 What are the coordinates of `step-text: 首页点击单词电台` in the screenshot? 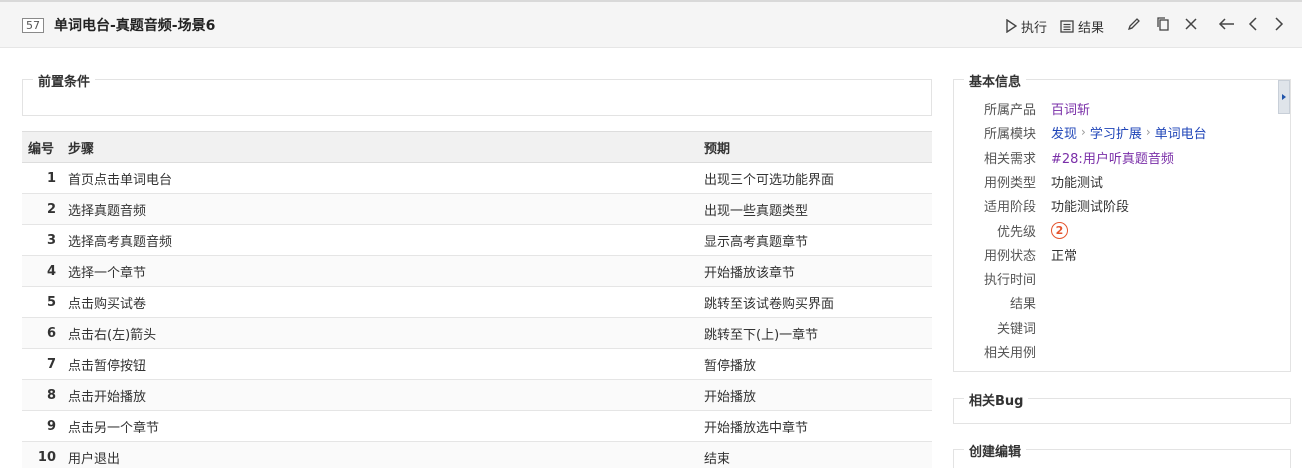 It's located at (380, 178).